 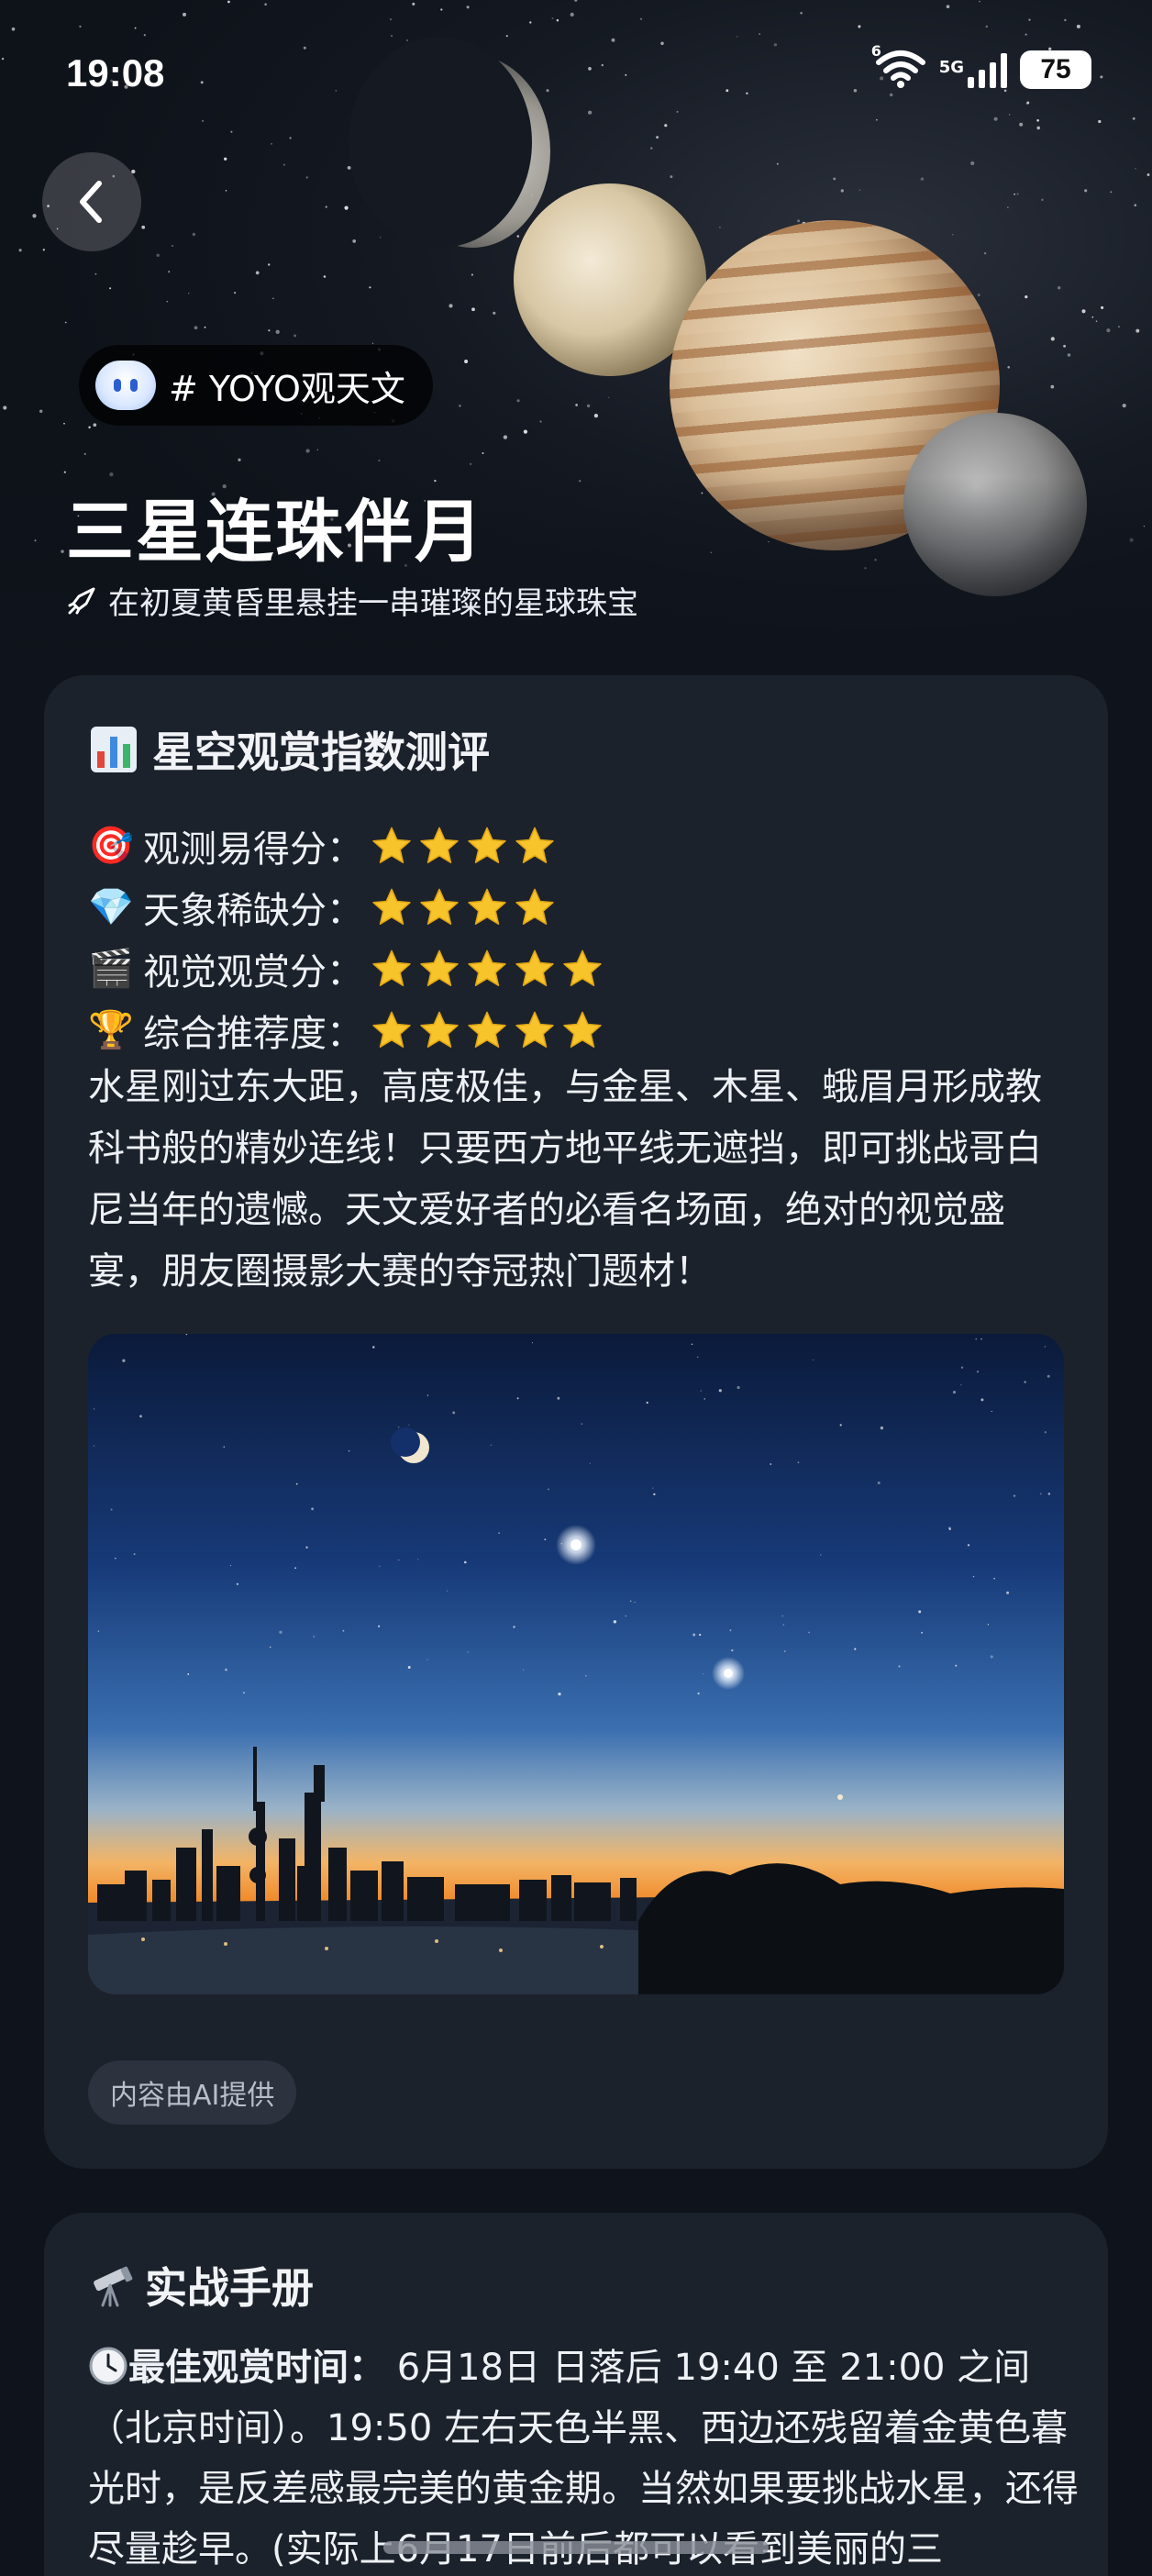 I want to click on status-icons: 6 5G 75, so click(x=981, y=67).